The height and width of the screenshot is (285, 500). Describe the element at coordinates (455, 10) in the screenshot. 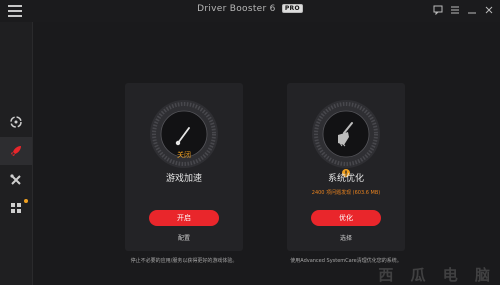

I see `menu-lines-icon` at that location.